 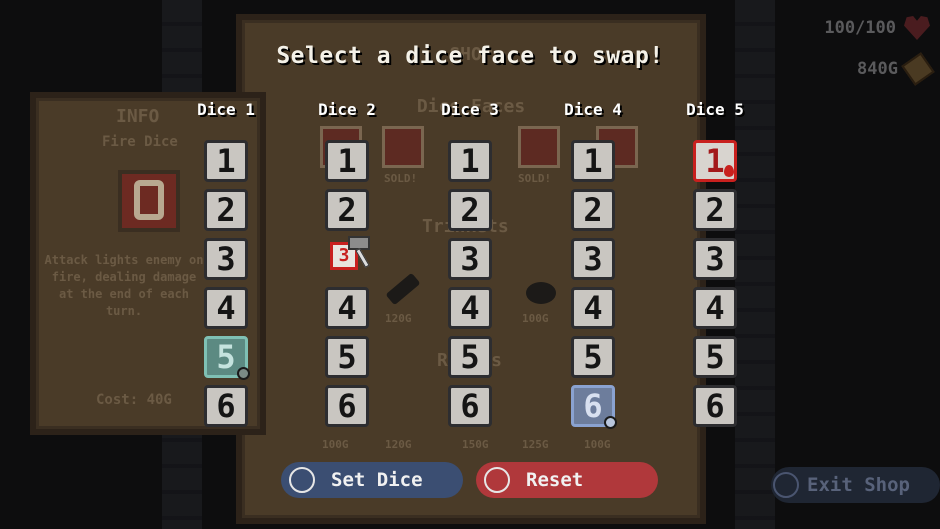 What do you see at coordinates (555, 480) in the screenshot?
I see `reset-label: Reset` at bounding box center [555, 480].